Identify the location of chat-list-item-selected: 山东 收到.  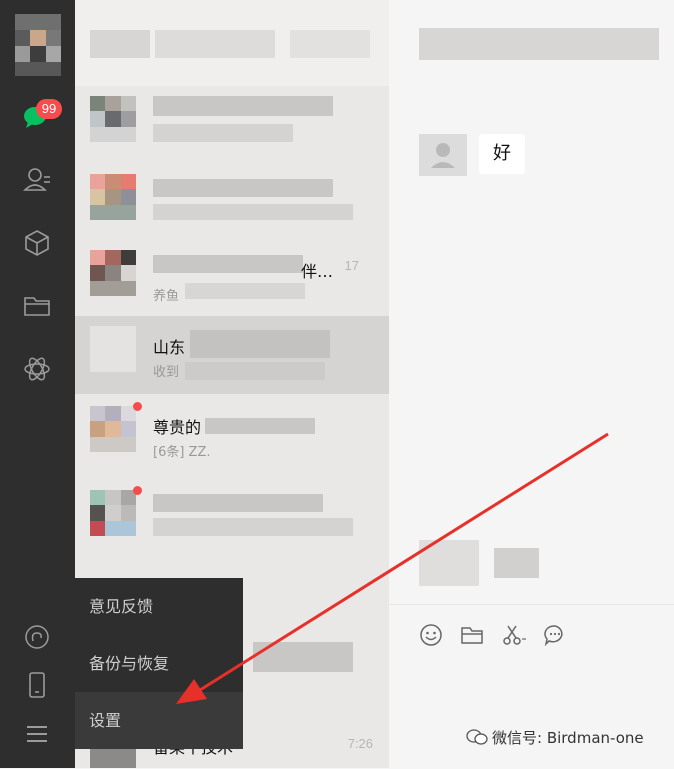
(232, 355).